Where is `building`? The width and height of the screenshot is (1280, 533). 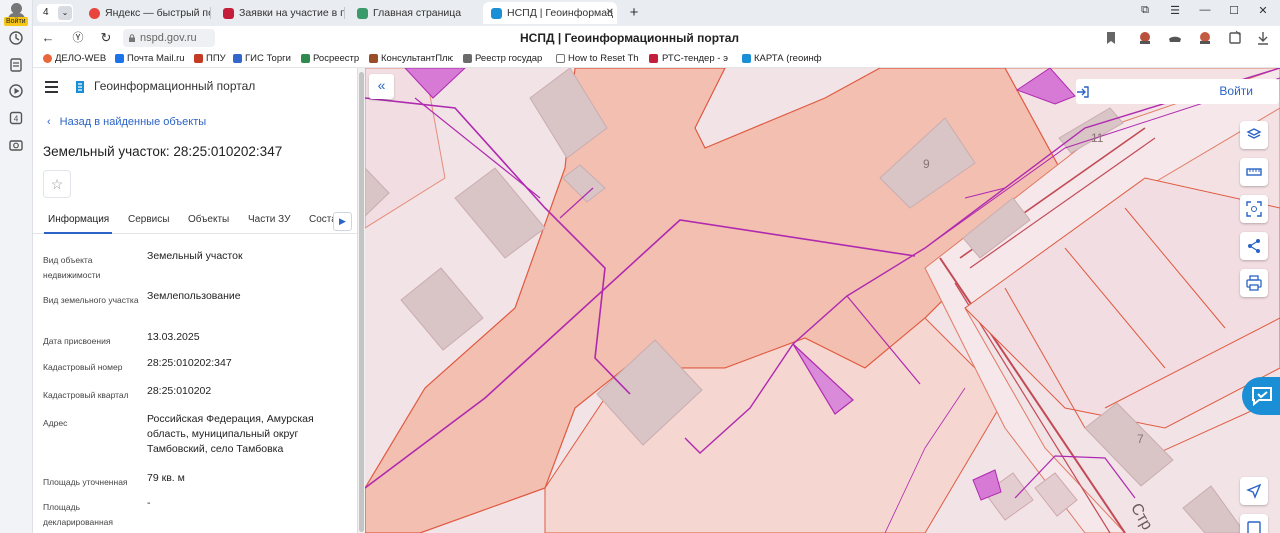 building is located at coordinates (442, 309).